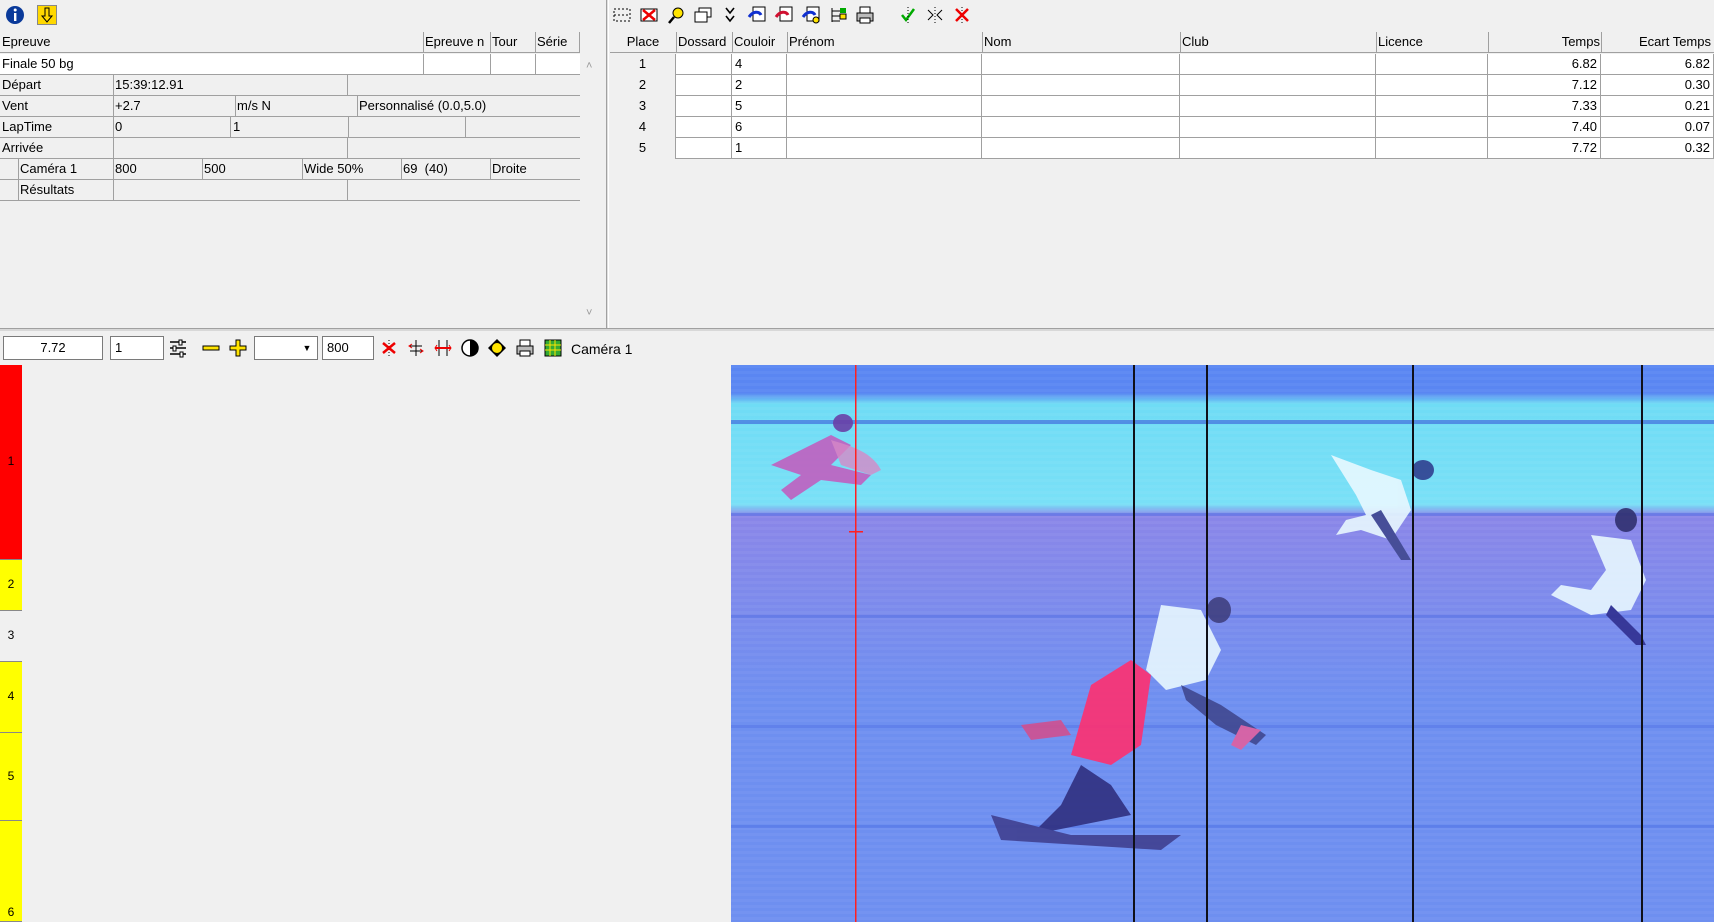  Describe the element at coordinates (759, 127) in the screenshot. I see `cell-couloir: 6` at that location.